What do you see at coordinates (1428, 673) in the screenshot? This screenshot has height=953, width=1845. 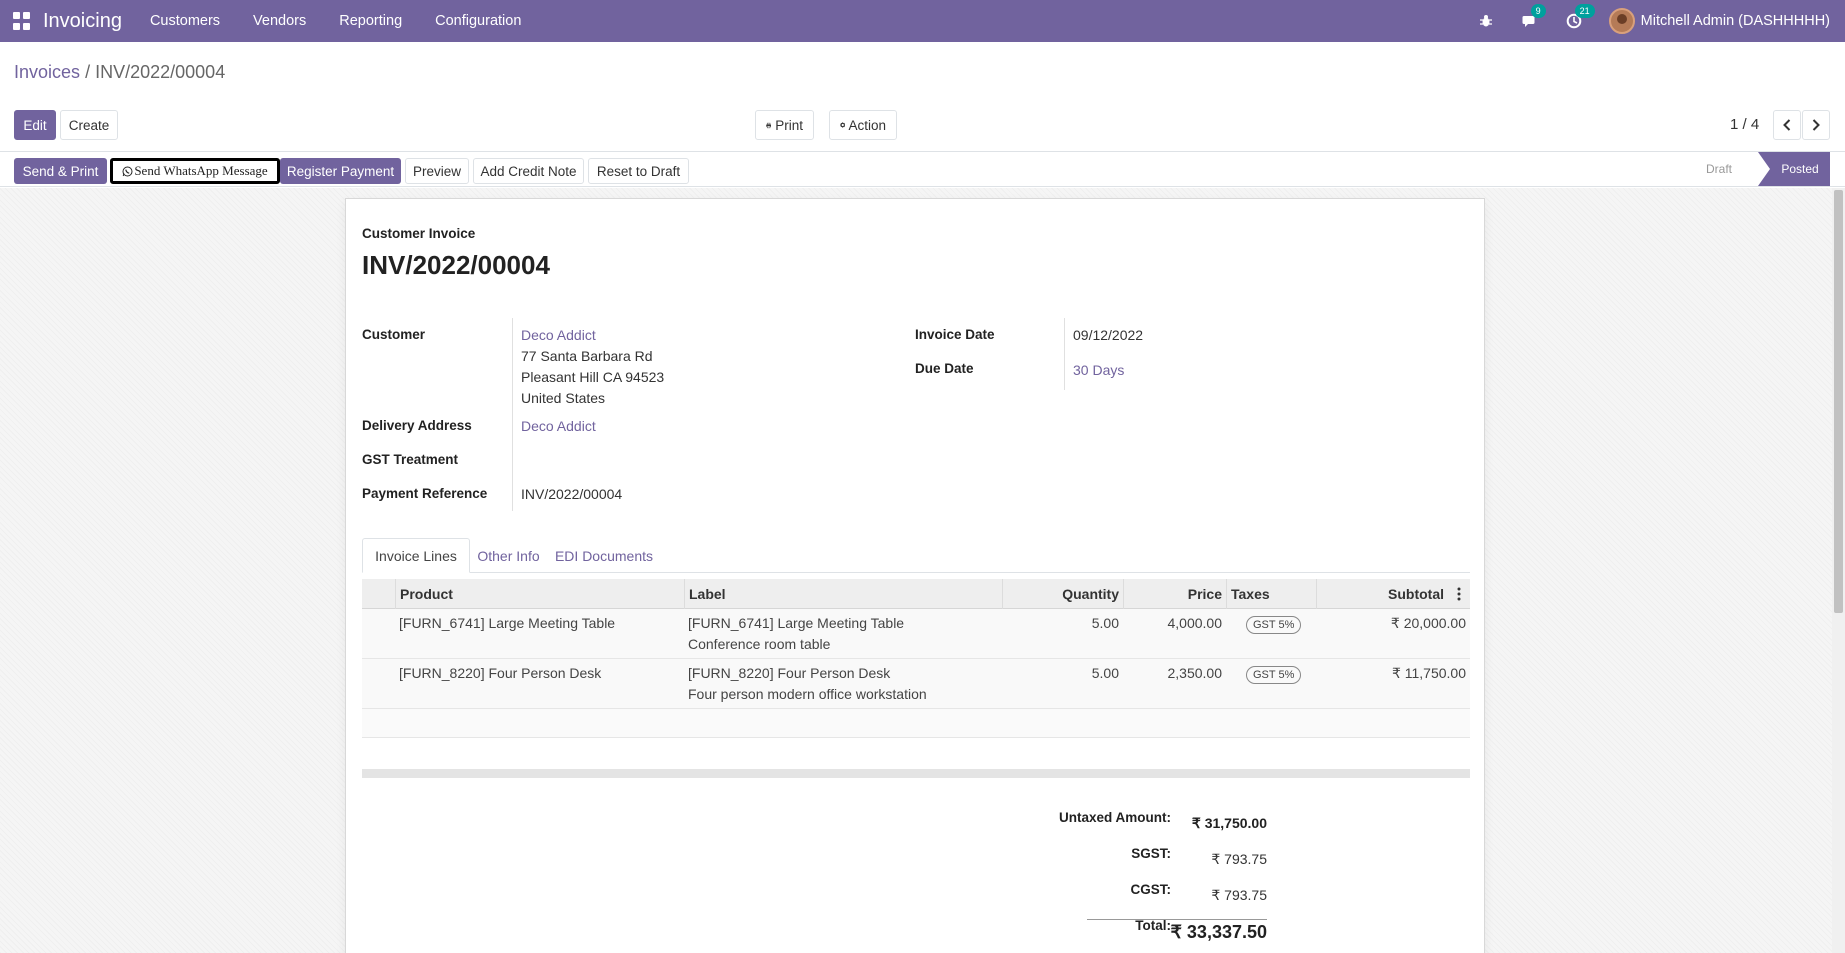 I see `row-subtotal: ₹ 11,750.00` at bounding box center [1428, 673].